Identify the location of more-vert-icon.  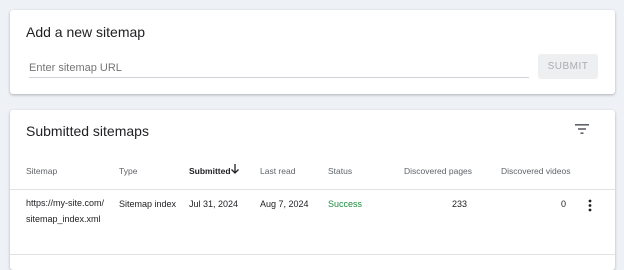
(590, 205).